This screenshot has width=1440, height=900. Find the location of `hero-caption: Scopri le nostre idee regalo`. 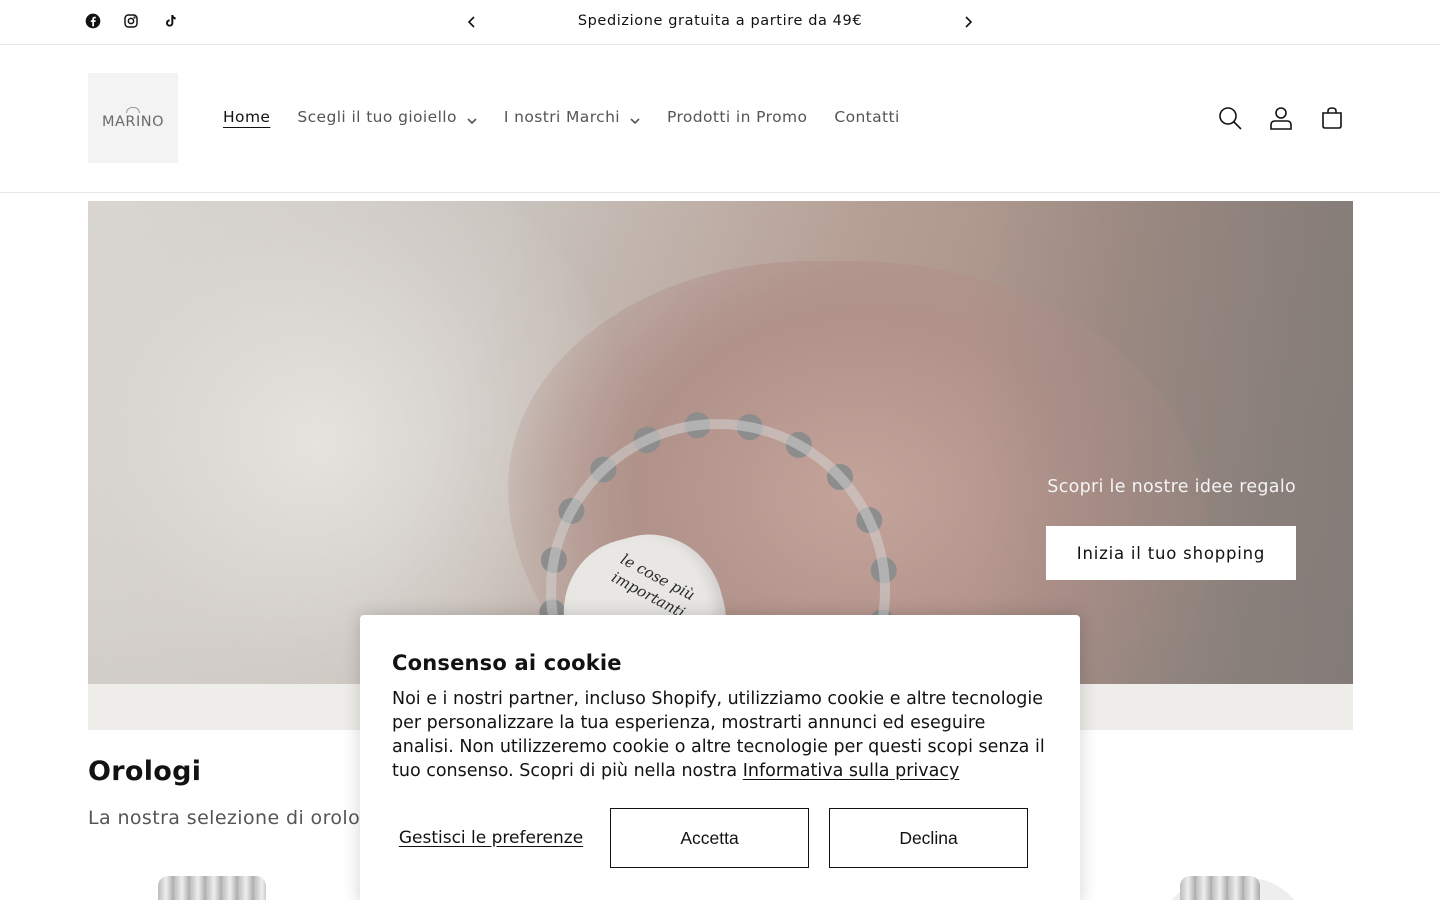

hero-caption: Scopri le nostre idee regalo is located at coordinates (1171, 487).